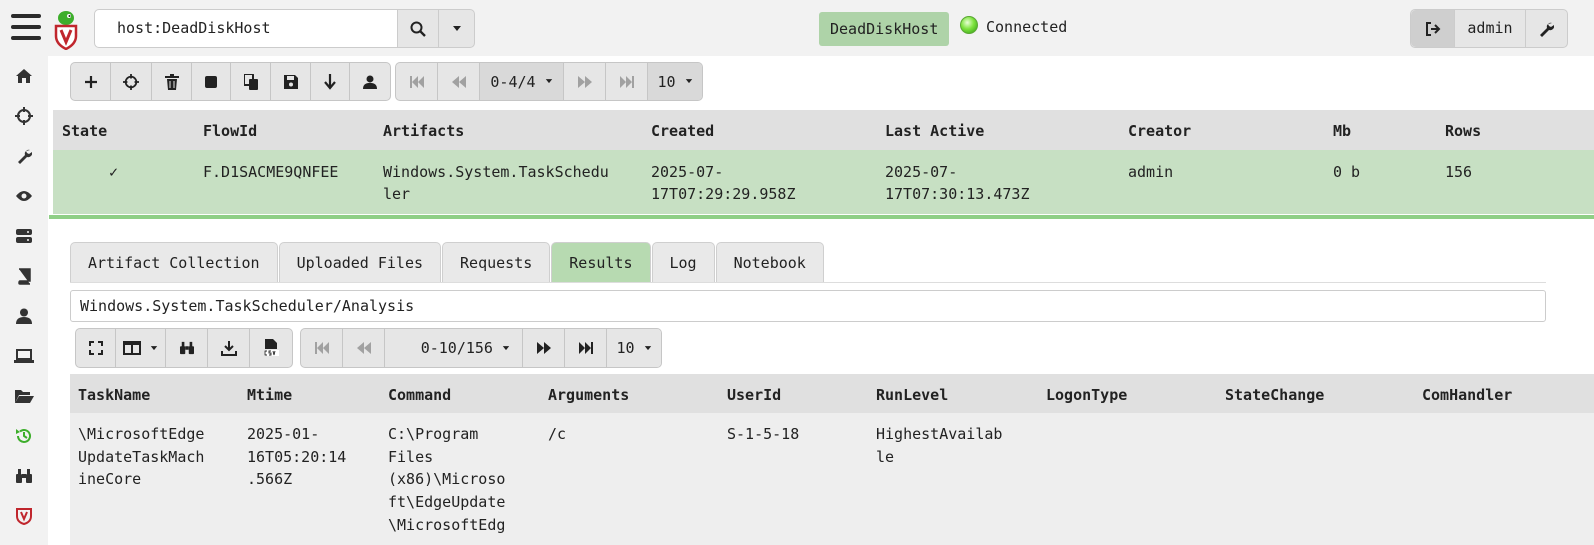  Describe the element at coordinates (360, 262) in the screenshot. I see `tab-uploaded-files: Uploaded Files` at that location.